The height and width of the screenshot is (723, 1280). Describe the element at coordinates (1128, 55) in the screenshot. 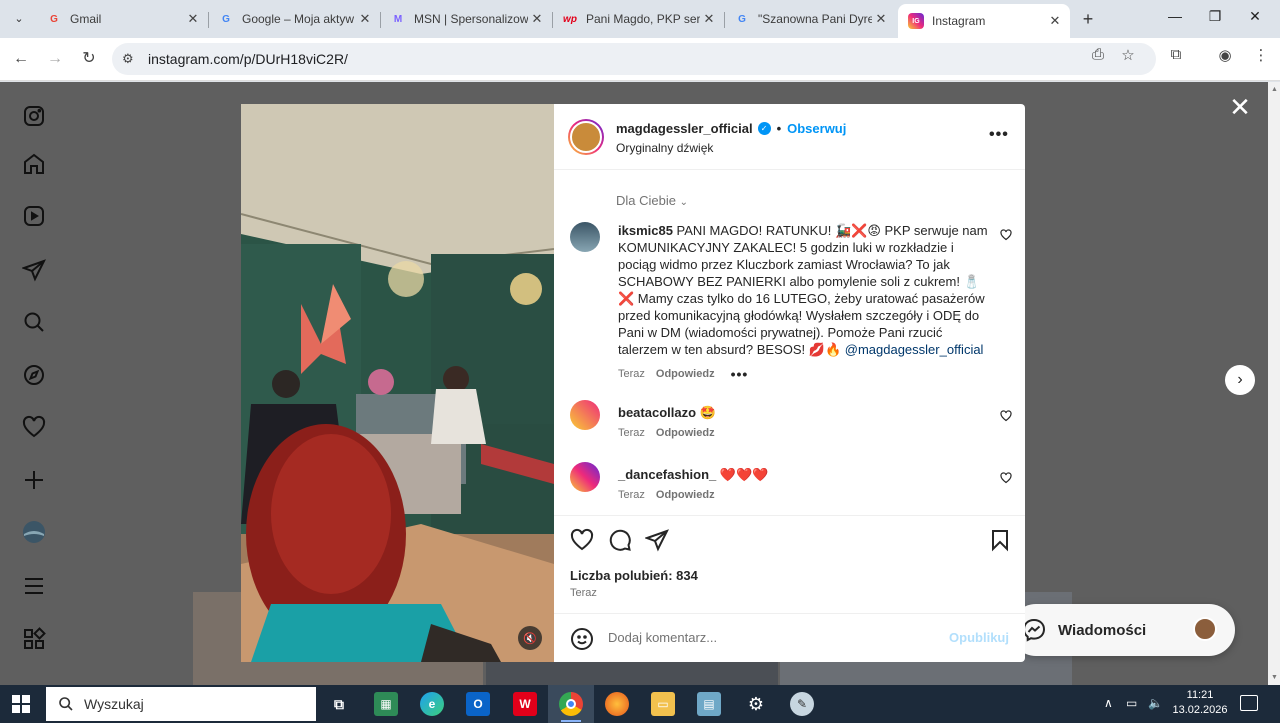

I see `bookmark-star-icon: ☆` at that location.